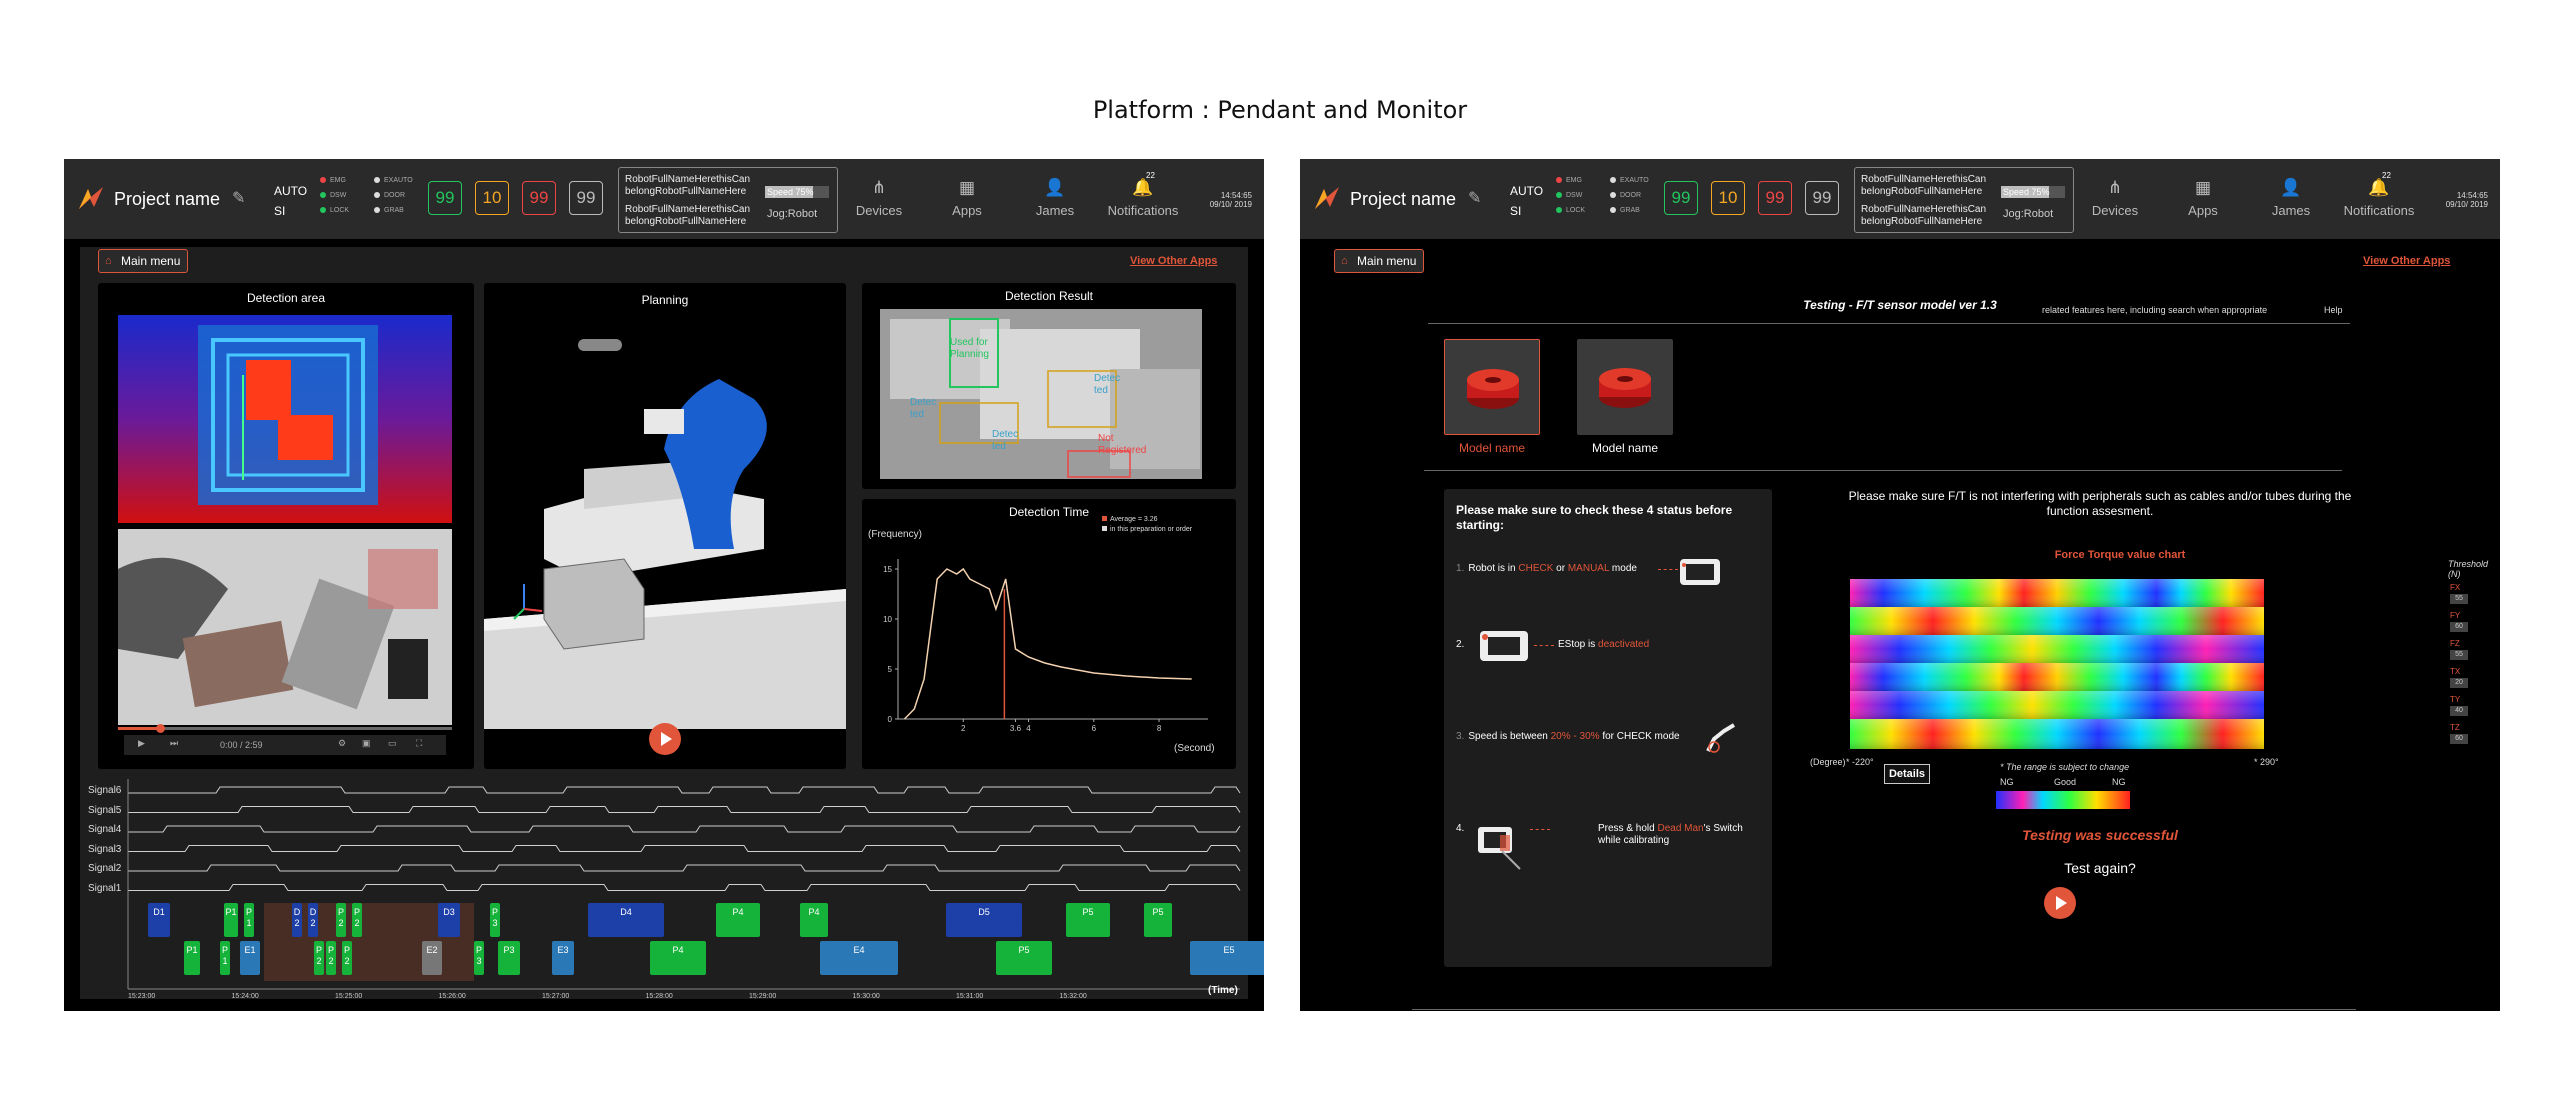 This screenshot has height=1108, width=2560. Describe the element at coordinates (2459, 683) in the screenshot. I see `threshold-input: 20` at that location.